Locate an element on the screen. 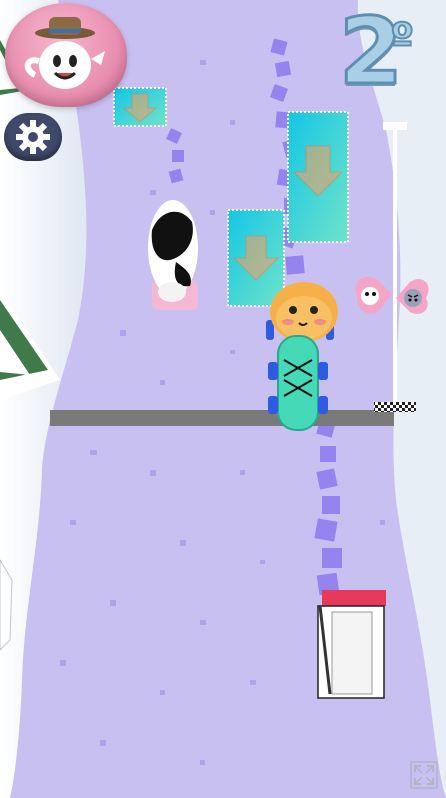 This screenshot has width=446, height=798. fullscreen-button is located at coordinates (424, 775).